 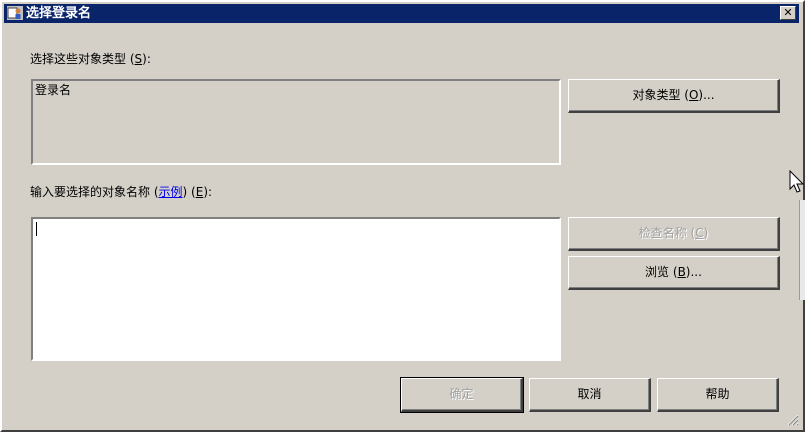 I want to click on example-link: 示例, so click(x=171, y=192).